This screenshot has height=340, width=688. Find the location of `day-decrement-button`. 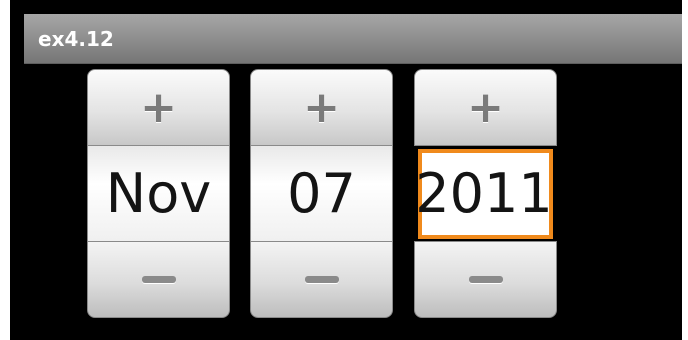

day-decrement-button is located at coordinates (321, 279).